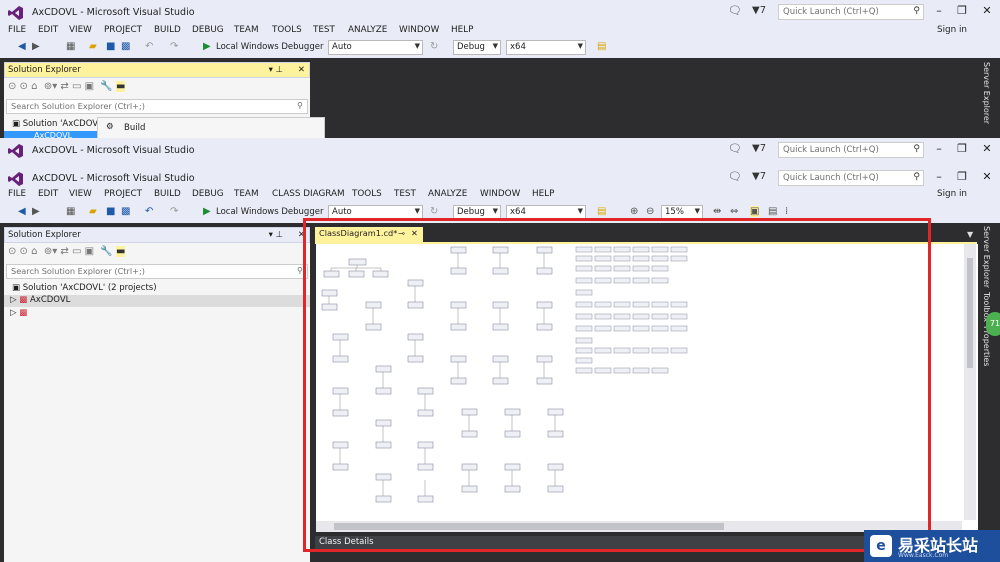 This screenshot has width=1000, height=562. I want to click on scrollbar-thumb-v, so click(970, 313).